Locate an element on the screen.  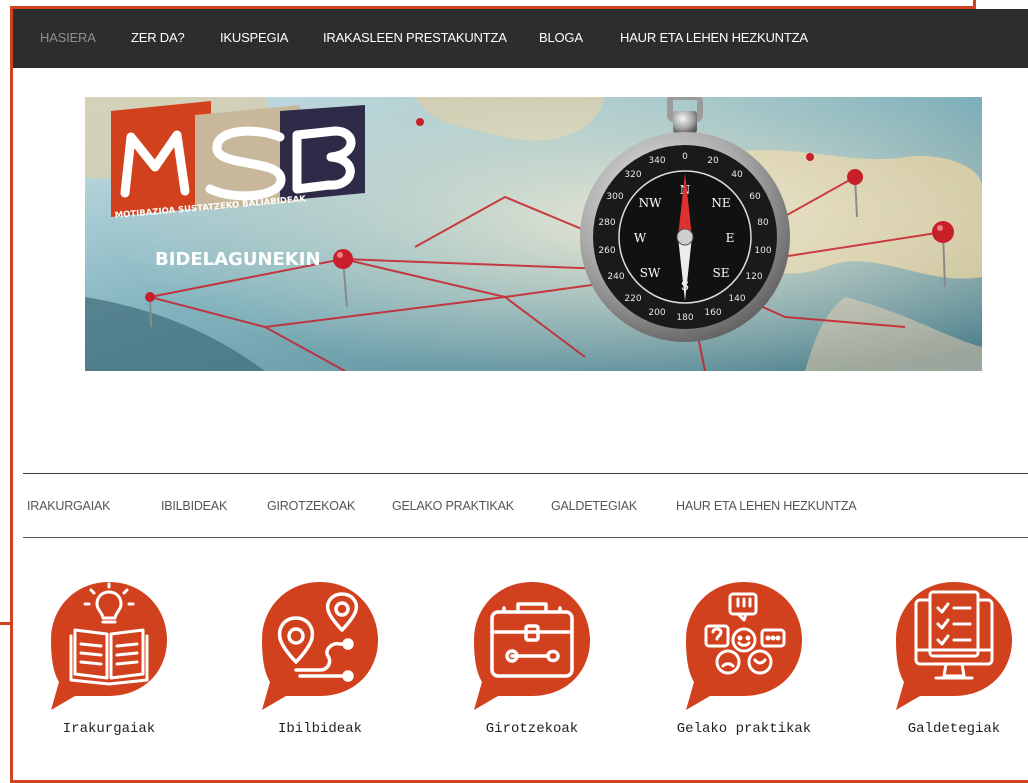
svg-text: 60 is located at coordinates (755, 197).